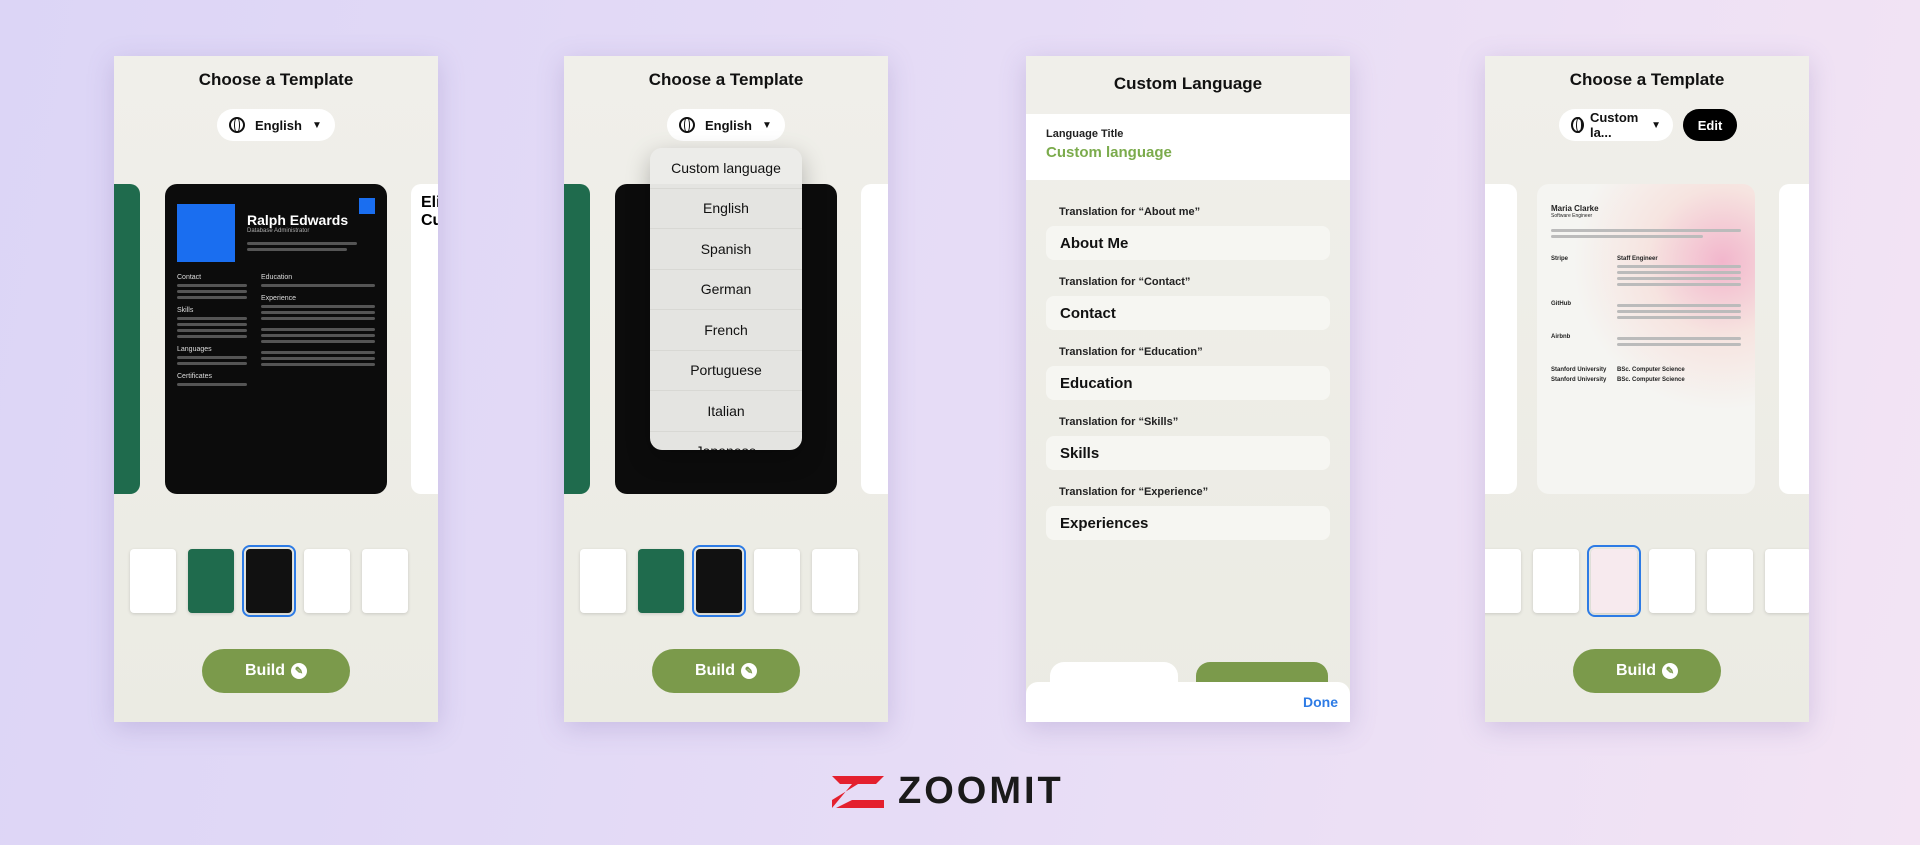  What do you see at coordinates (726, 330) in the screenshot?
I see `dropdown-item: French` at bounding box center [726, 330].